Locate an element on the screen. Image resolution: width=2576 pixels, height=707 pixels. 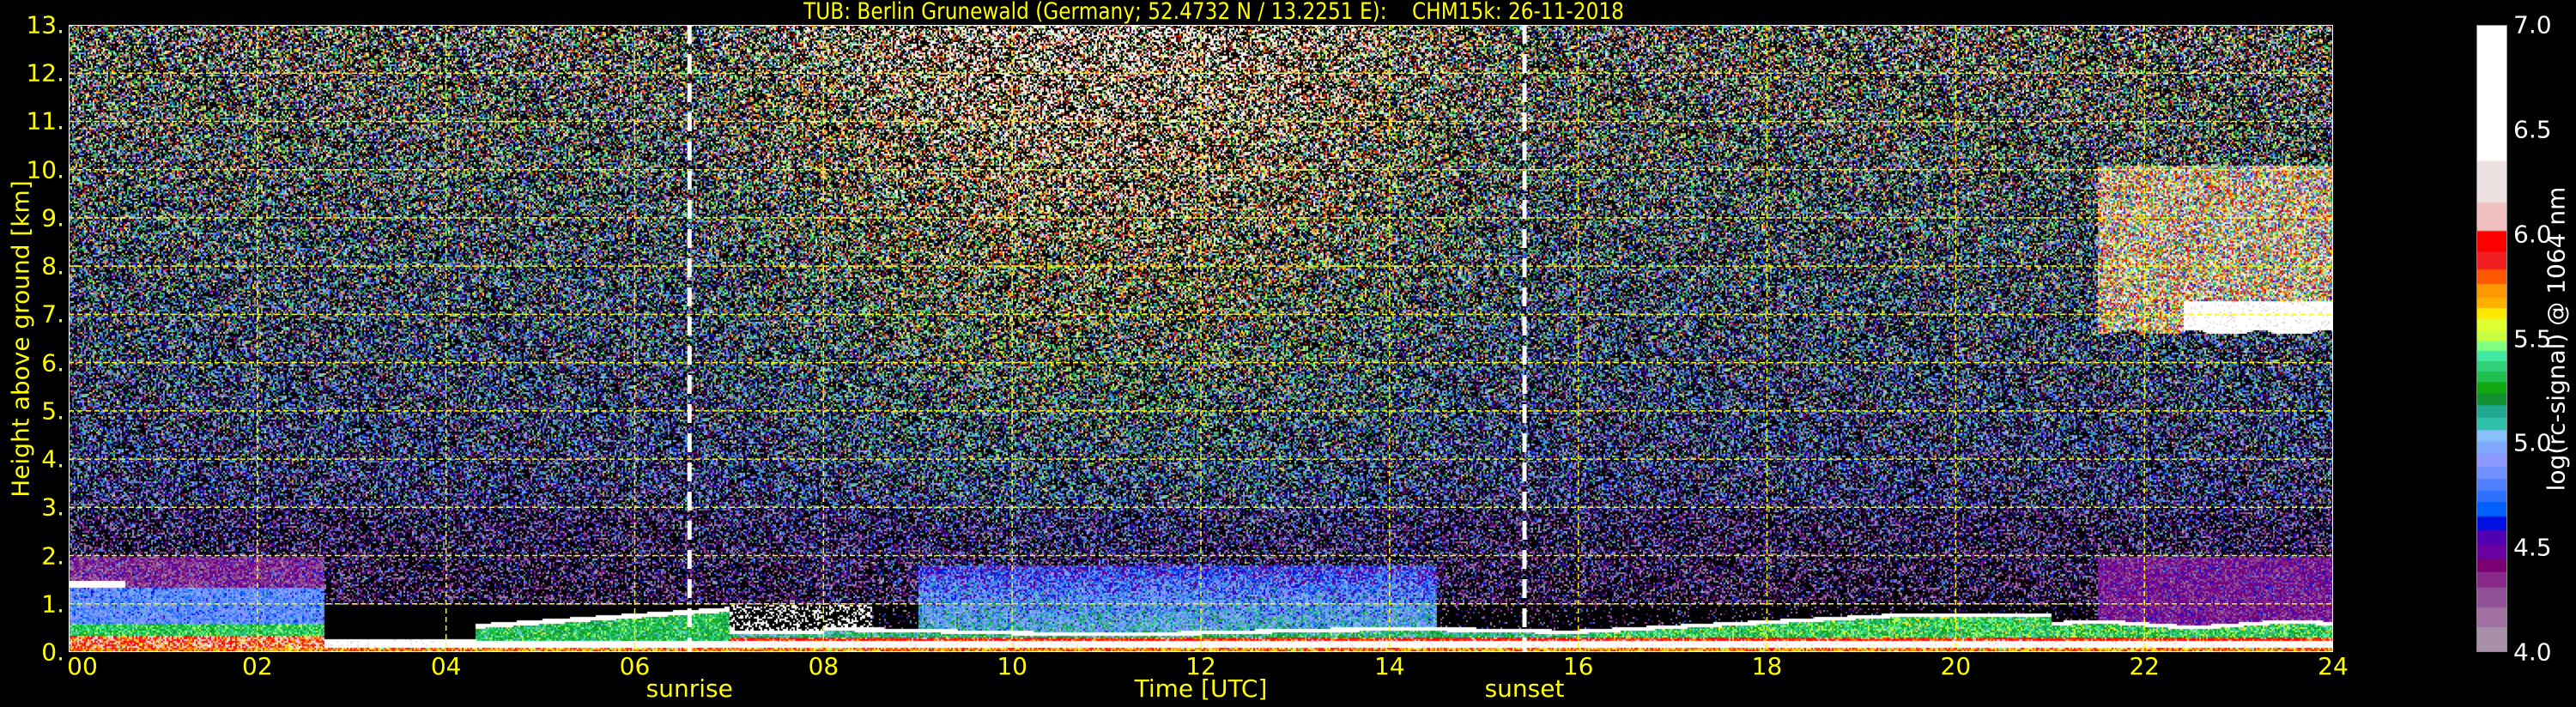
y-tick-label: 0. is located at coordinates (52, 653).